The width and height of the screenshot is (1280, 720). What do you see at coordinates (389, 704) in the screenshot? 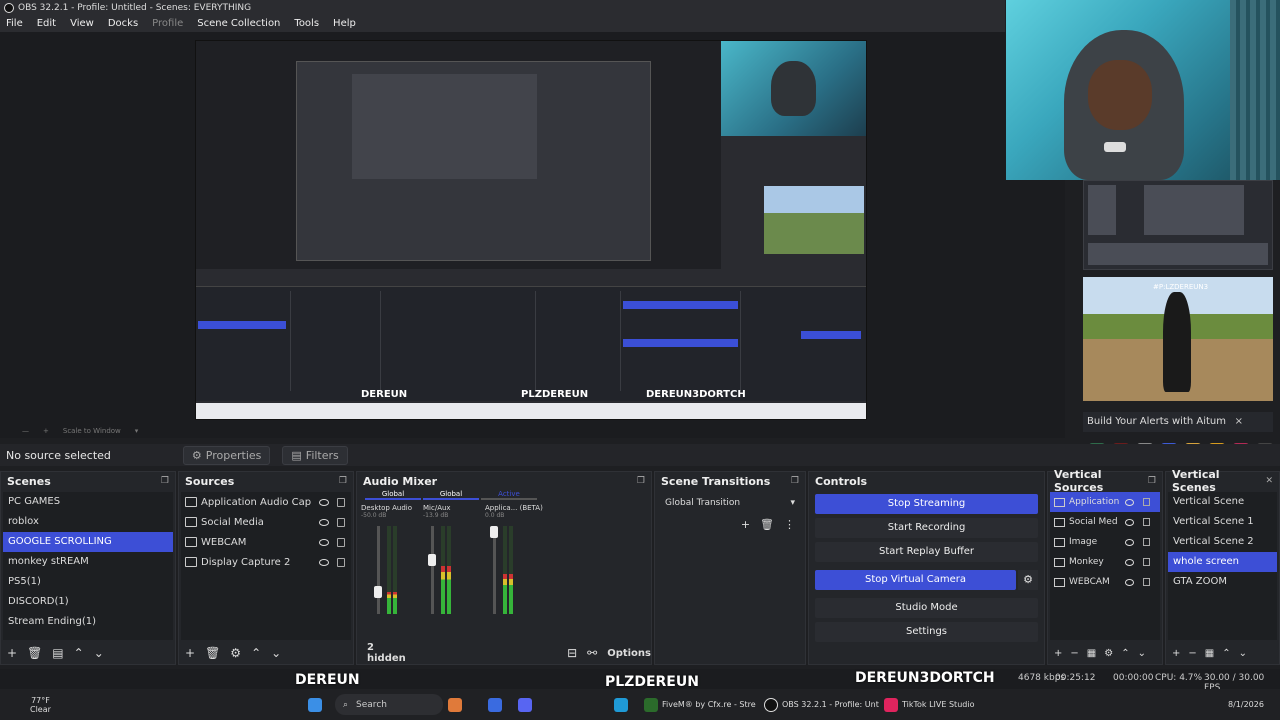
I see `taskbar-search: ⌕ Search` at bounding box center [389, 704].